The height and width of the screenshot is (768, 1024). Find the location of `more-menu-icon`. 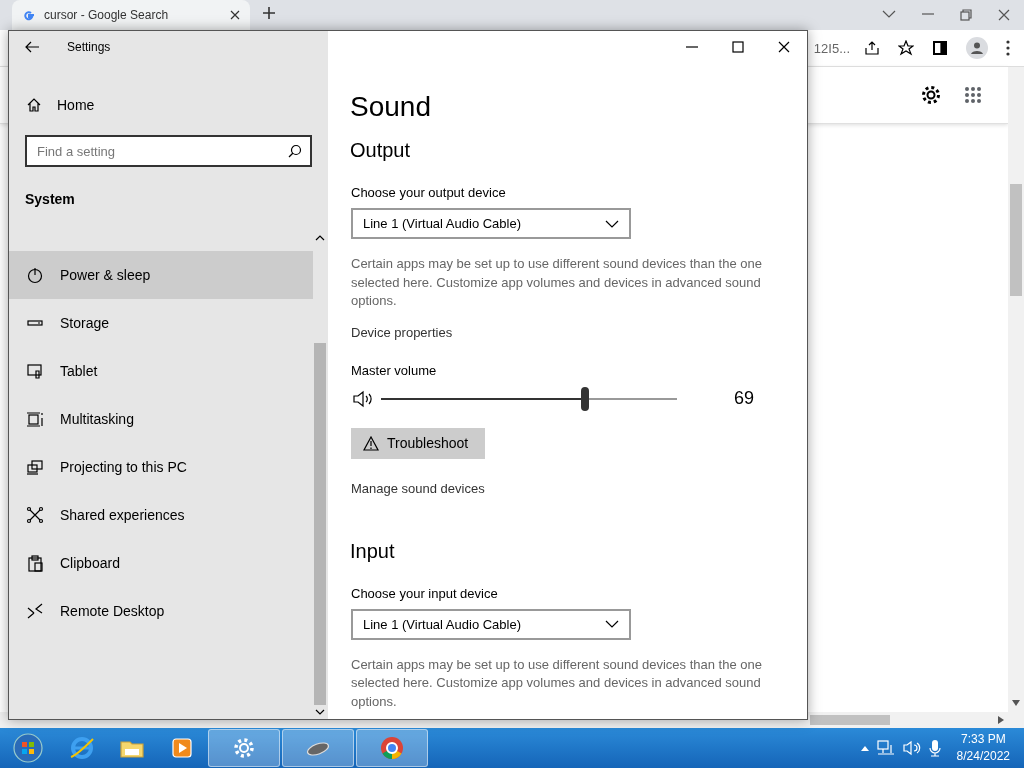

more-menu-icon is located at coordinates (1008, 48).